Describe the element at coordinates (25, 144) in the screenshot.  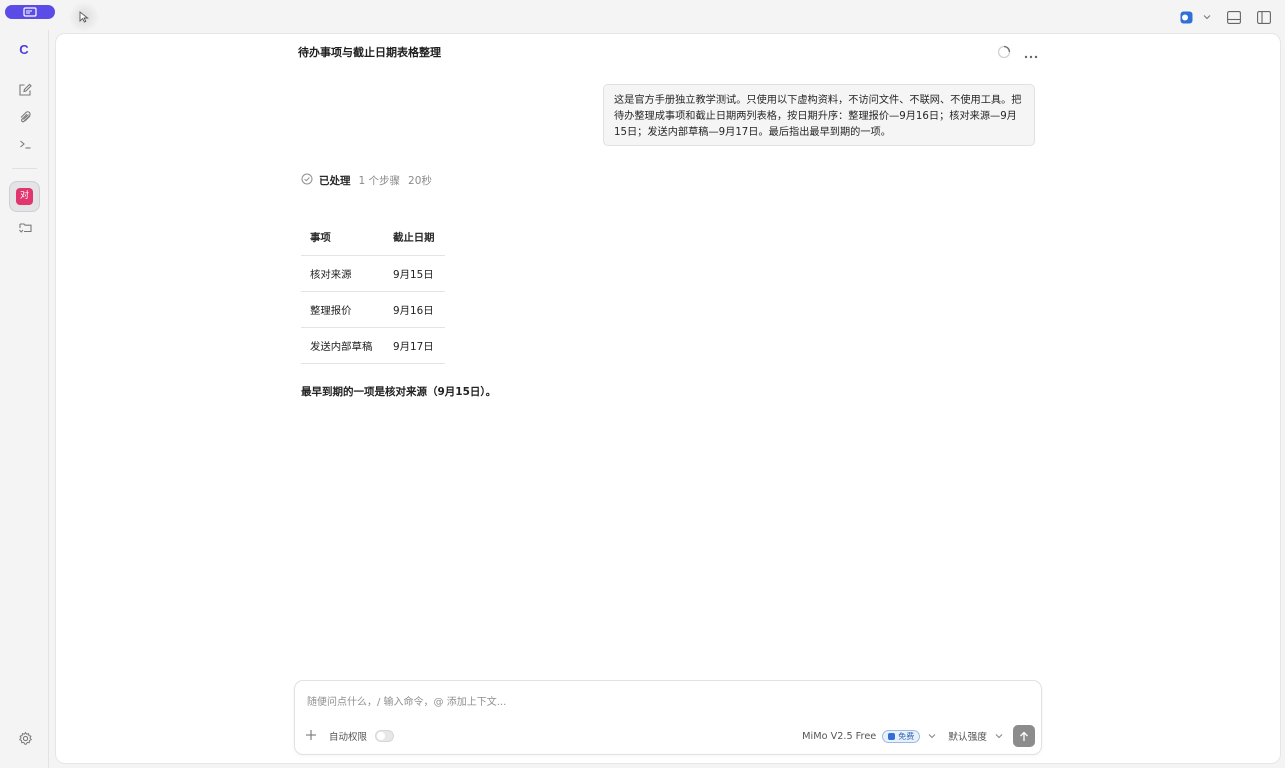
I see `terminal-icon` at that location.